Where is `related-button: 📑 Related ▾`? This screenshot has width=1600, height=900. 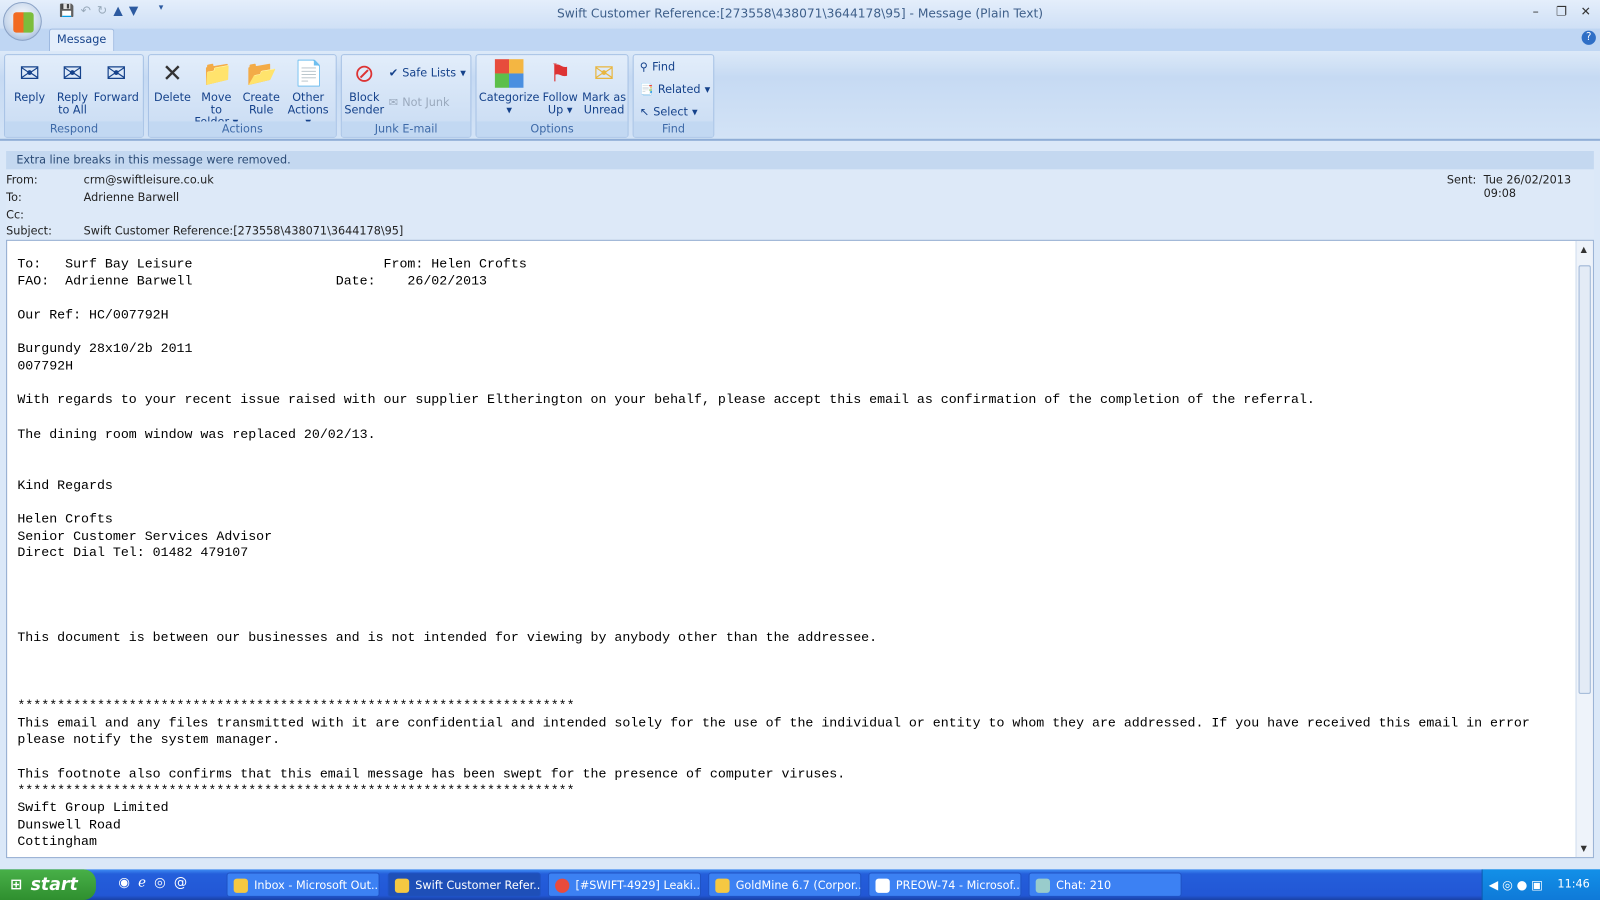
related-button: 📑 Related ▾ is located at coordinates (675, 89).